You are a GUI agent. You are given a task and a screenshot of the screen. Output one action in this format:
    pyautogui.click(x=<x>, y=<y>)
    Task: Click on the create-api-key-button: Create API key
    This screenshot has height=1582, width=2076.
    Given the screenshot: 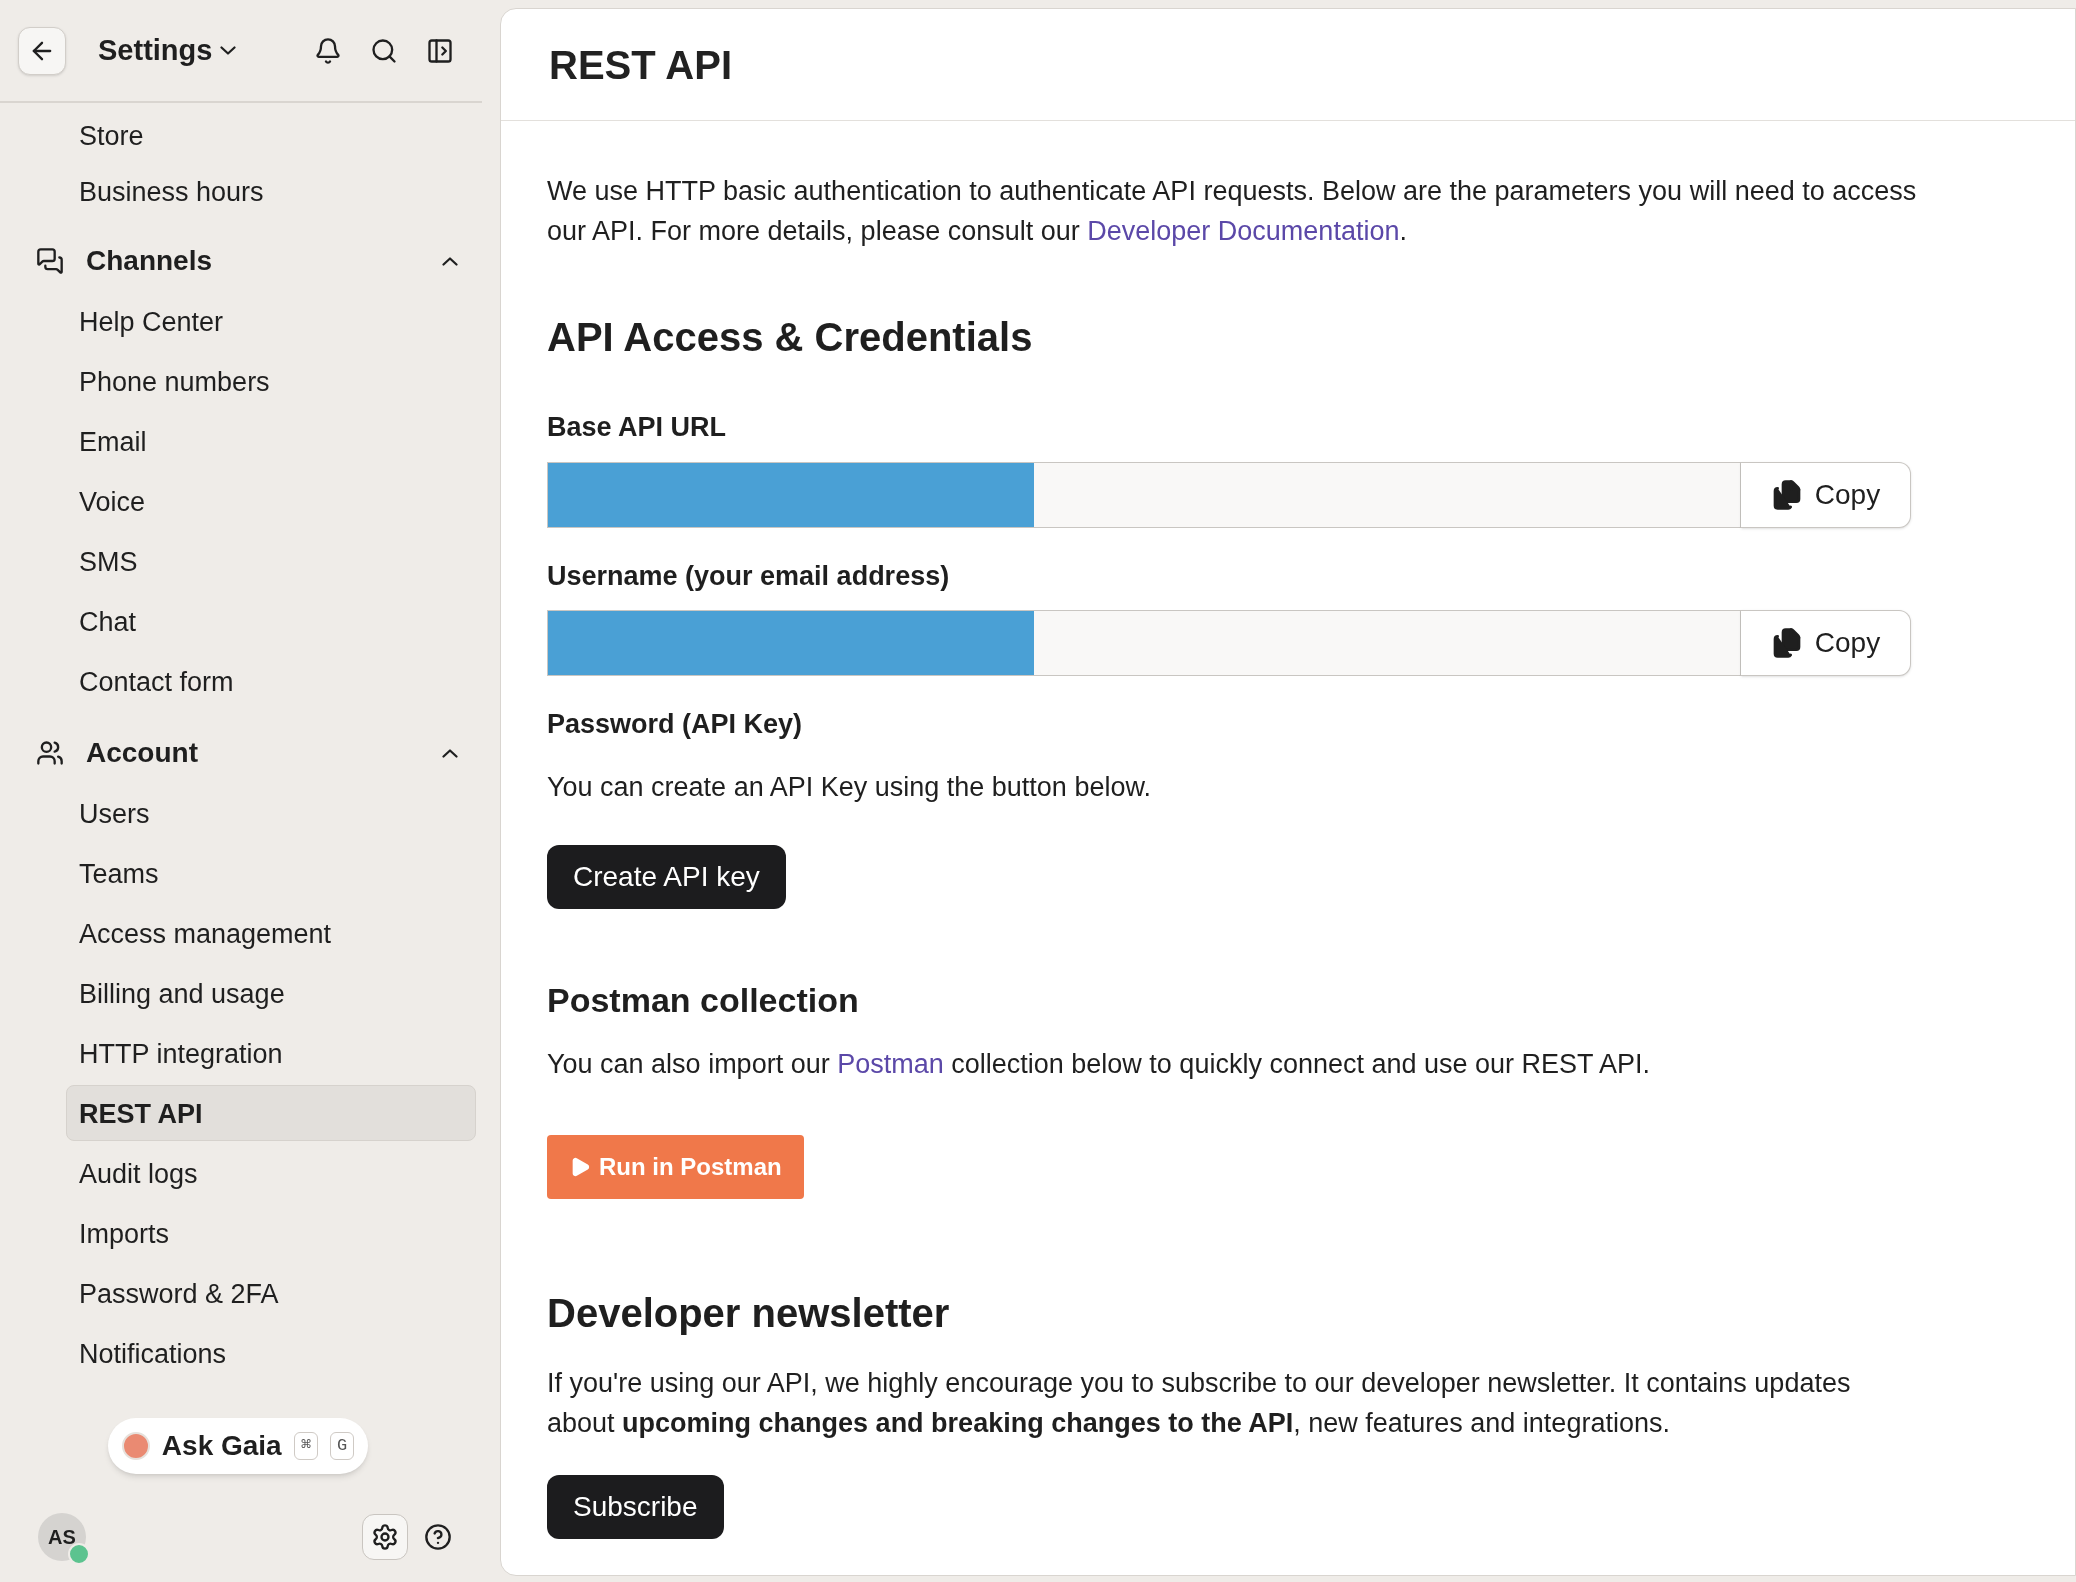 What is the action you would take?
    pyautogui.click(x=666, y=877)
    